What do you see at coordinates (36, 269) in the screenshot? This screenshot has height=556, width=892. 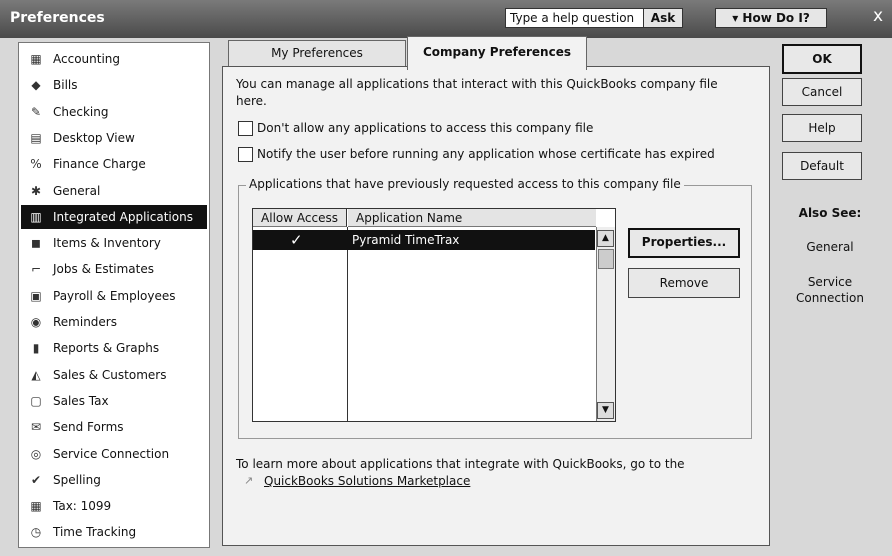 I see `jobs-estimates-icon: ⌐` at bounding box center [36, 269].